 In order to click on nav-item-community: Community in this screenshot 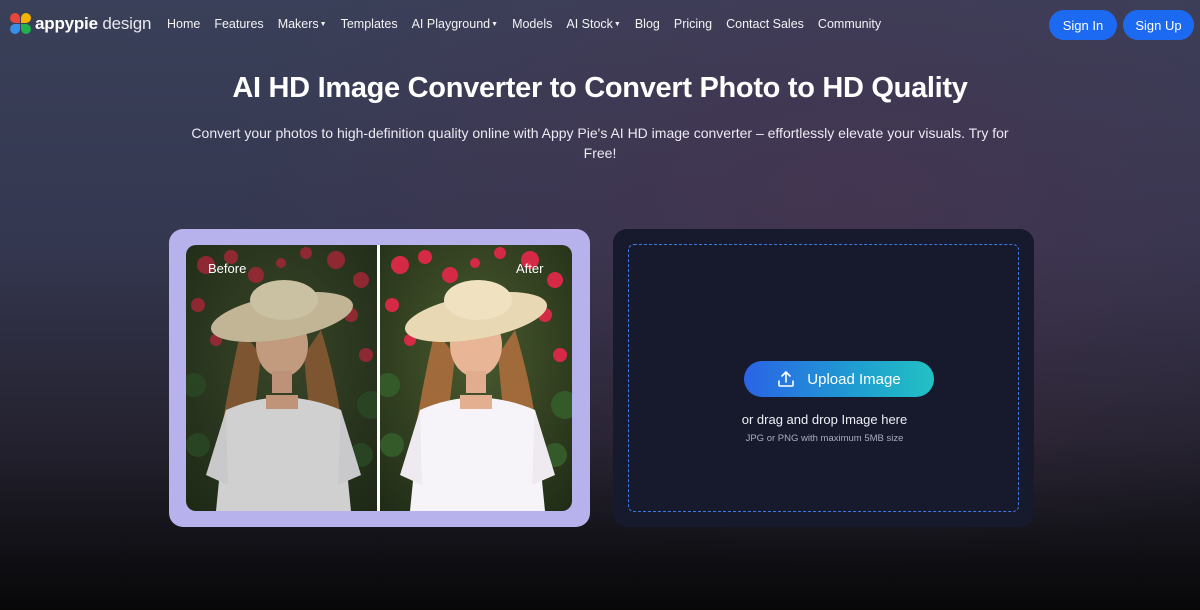, I will do `click(849, 24)`.